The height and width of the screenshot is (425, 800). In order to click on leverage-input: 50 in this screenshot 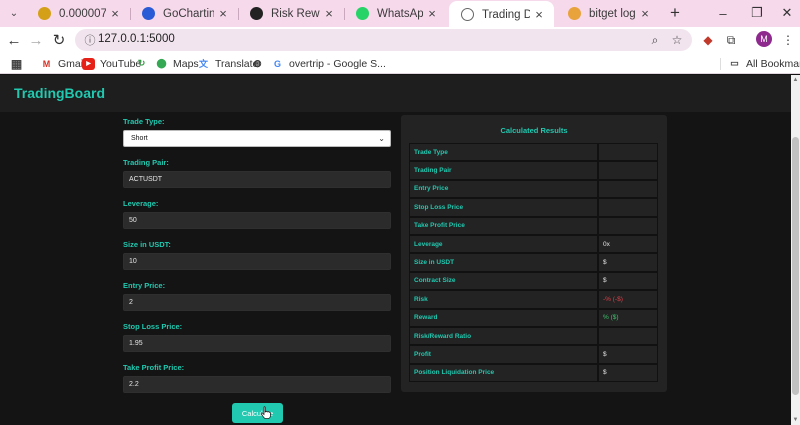, I will do `click(257, 220)`.